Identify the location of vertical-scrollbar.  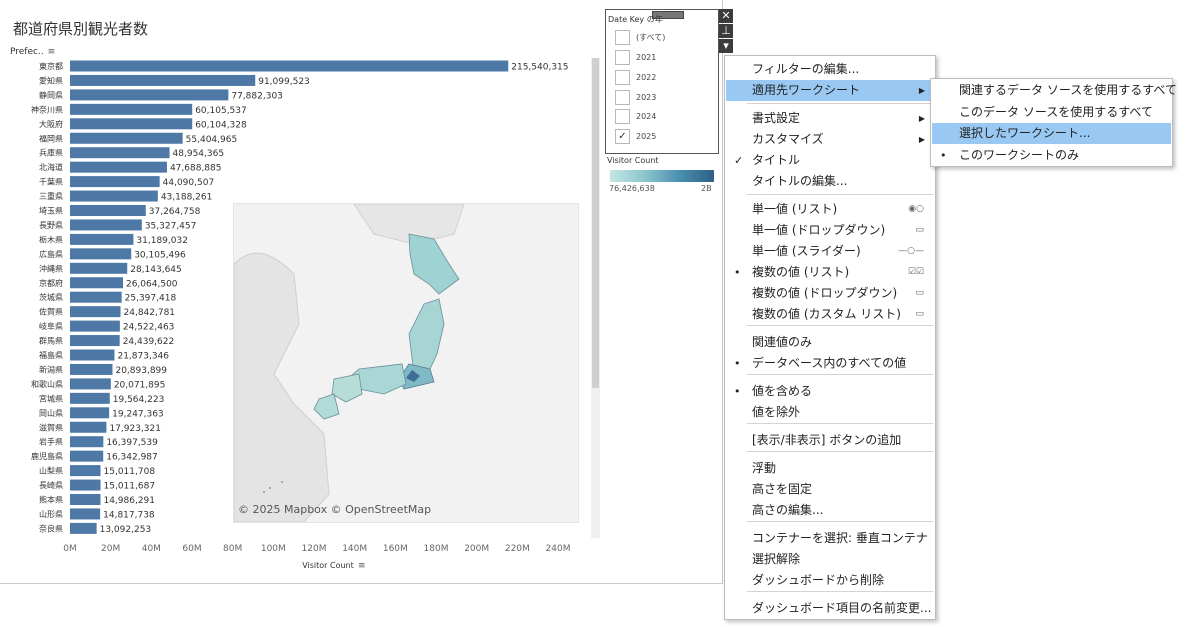
(595, 298).